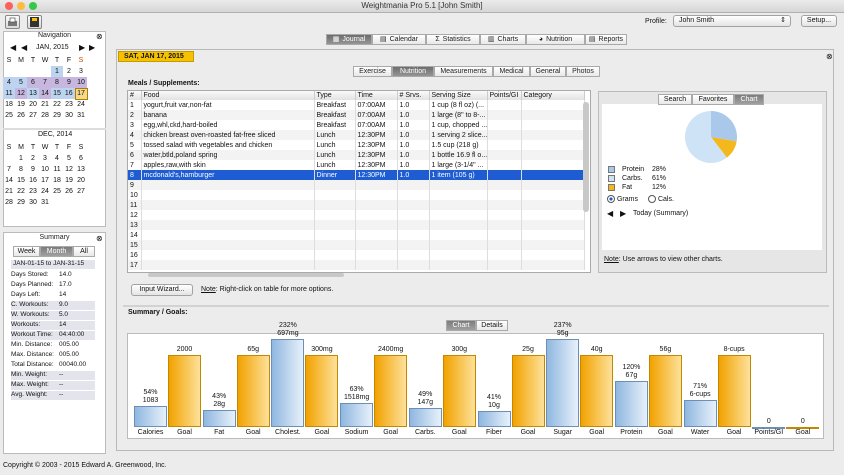 This screenshot has height=475, width=844. Describe the element at coordinates (461, 325) in the screenshot. I see `tab-goals-chart: Chart` at that location.